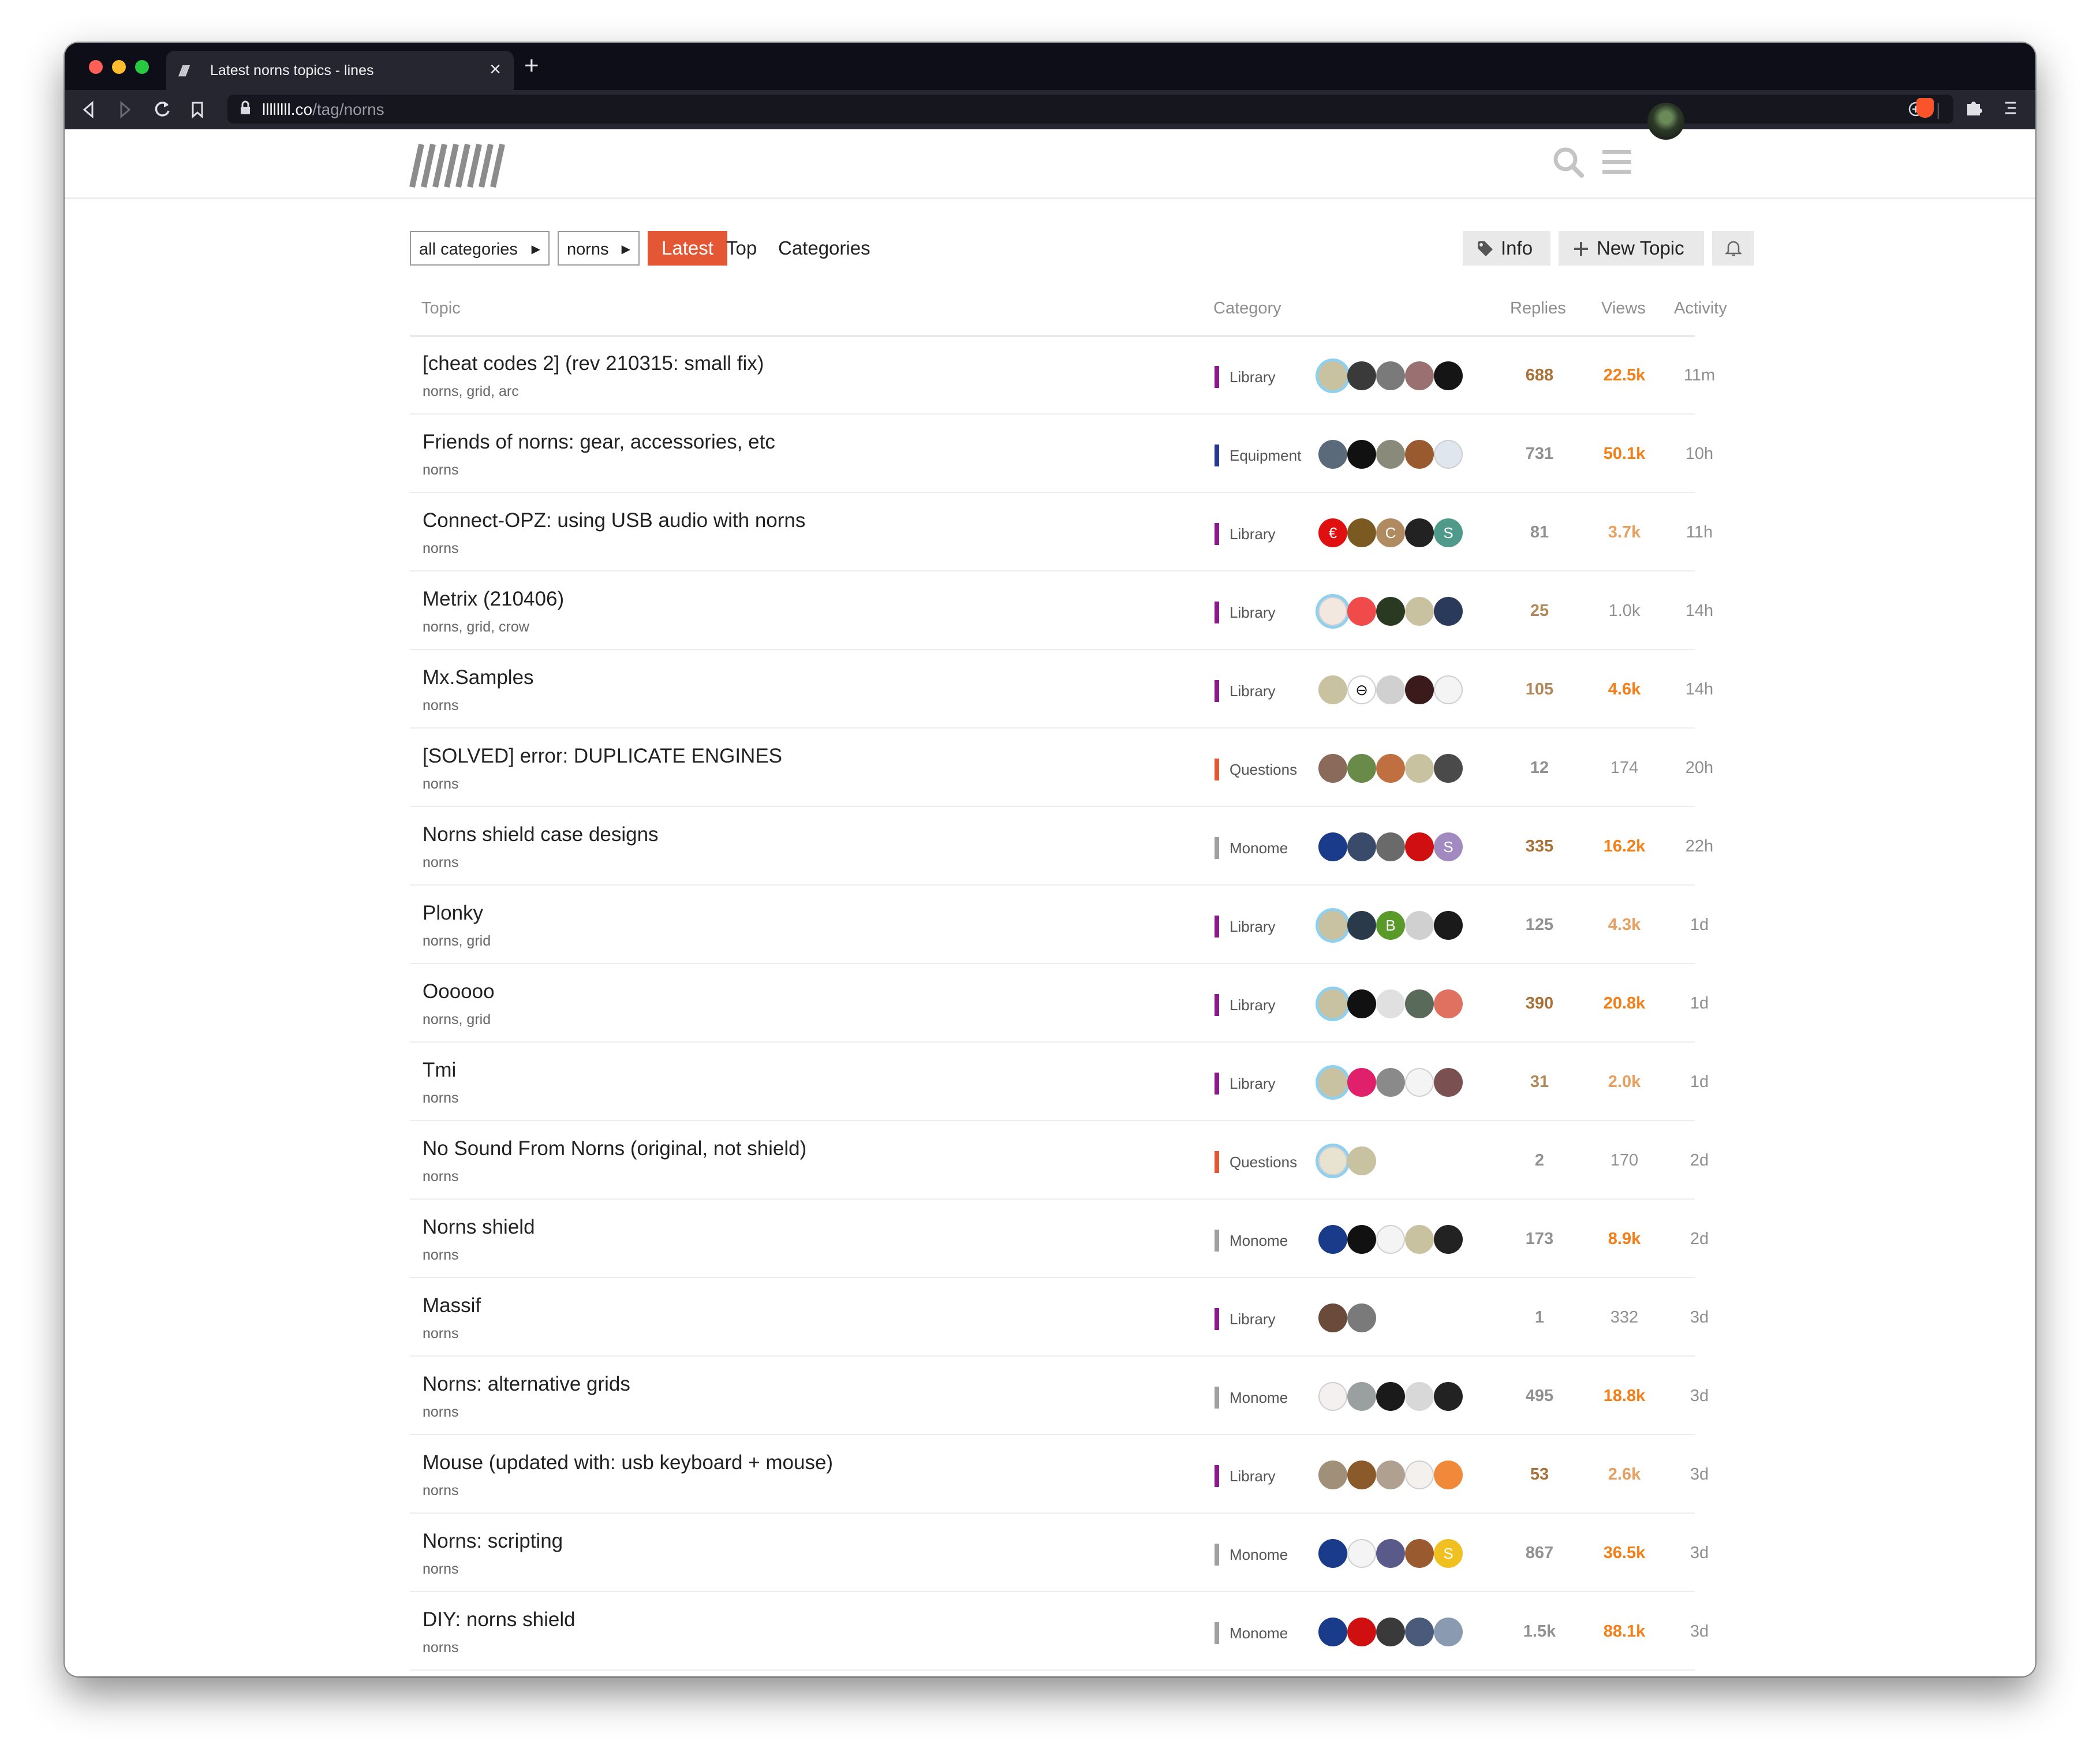  What do you see at coordinates (1699, 768) in the screenshot?
I see `activity-time: 20h` at bounding box center [1699, 768].